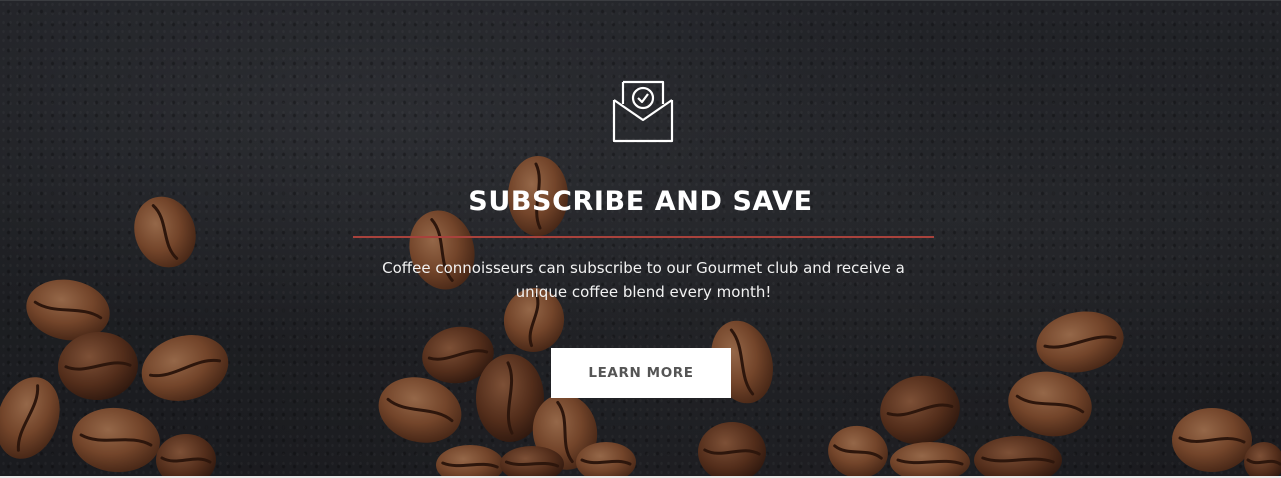 Image resolution: width=1281 pixels, height=478 pixels. Describe the element at coordinates (643, 111) in the screenshot. I see `envelope-check-icon` at that location.